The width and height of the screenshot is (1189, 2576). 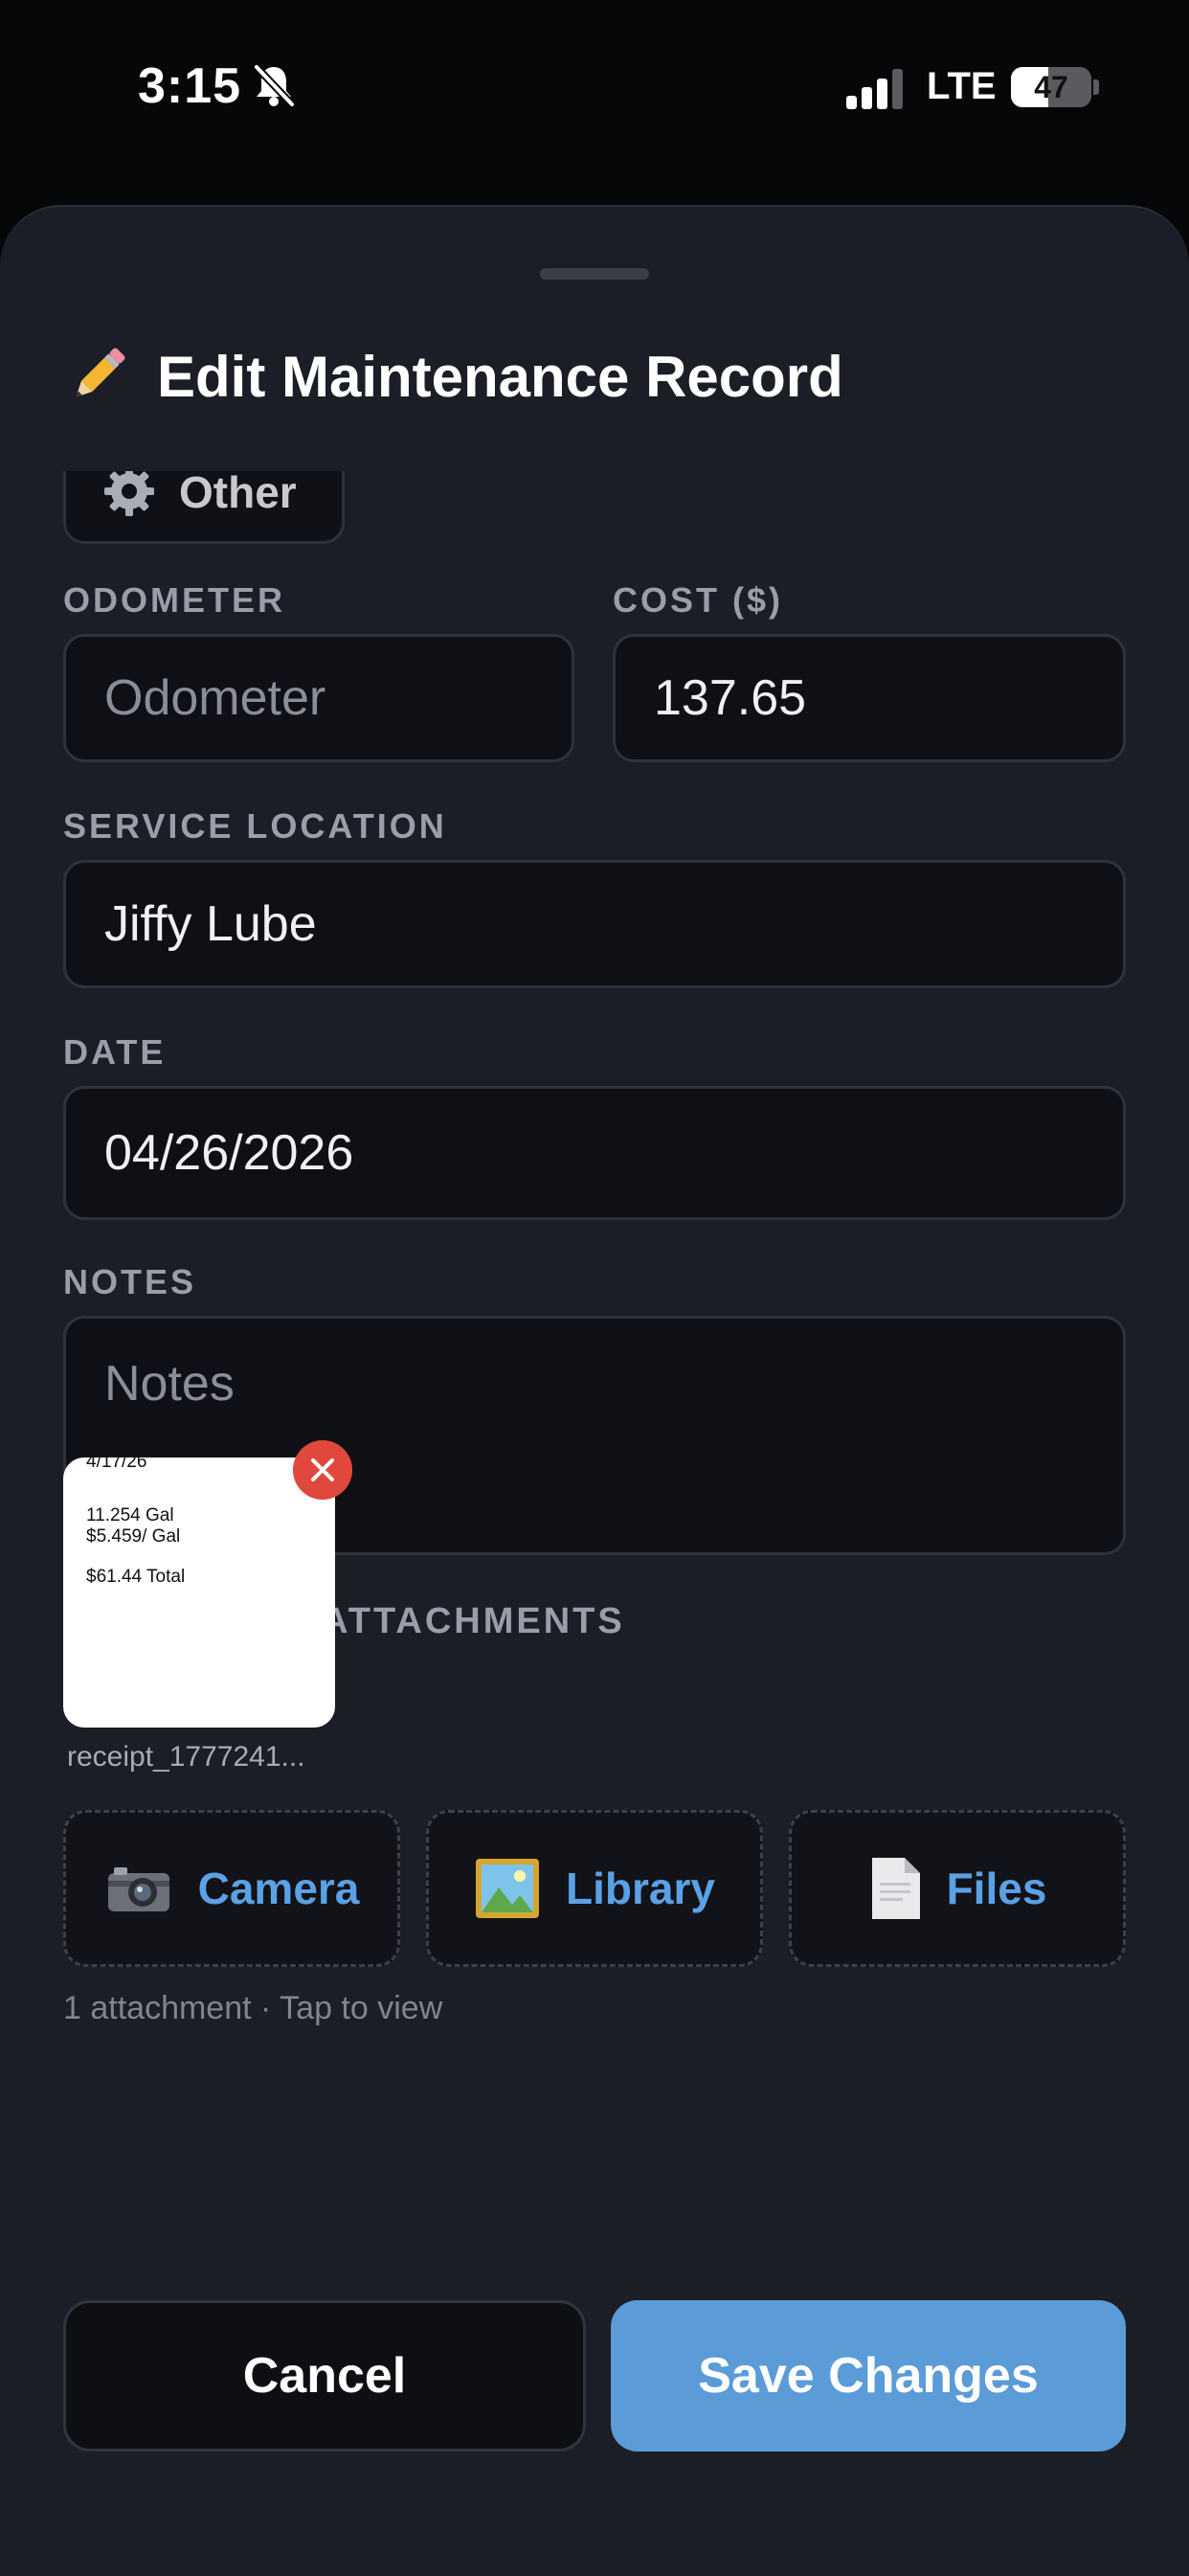 I want to click on camera-icon, so click(x=138, y=1889).